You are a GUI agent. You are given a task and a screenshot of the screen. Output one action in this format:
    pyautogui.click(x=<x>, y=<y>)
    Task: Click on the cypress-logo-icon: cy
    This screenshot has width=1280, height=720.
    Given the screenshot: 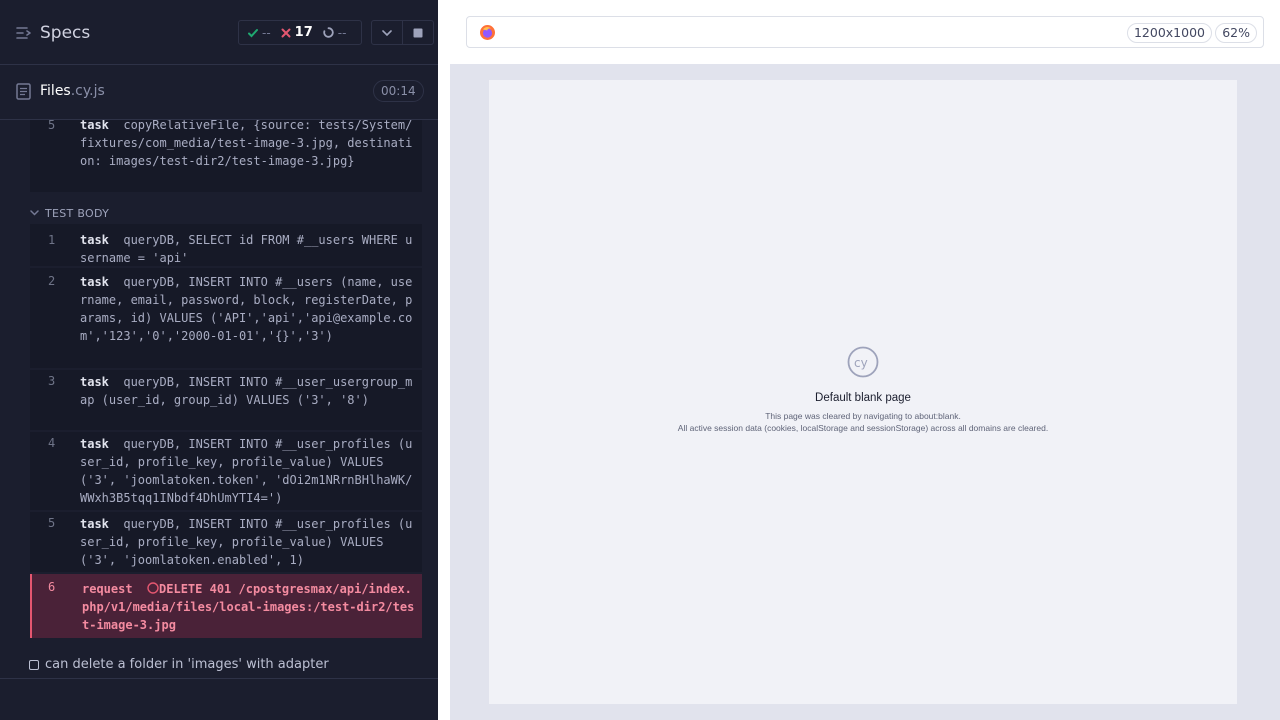 What is the action you would take?
    pyautogui.click(x=863, y=362)
    